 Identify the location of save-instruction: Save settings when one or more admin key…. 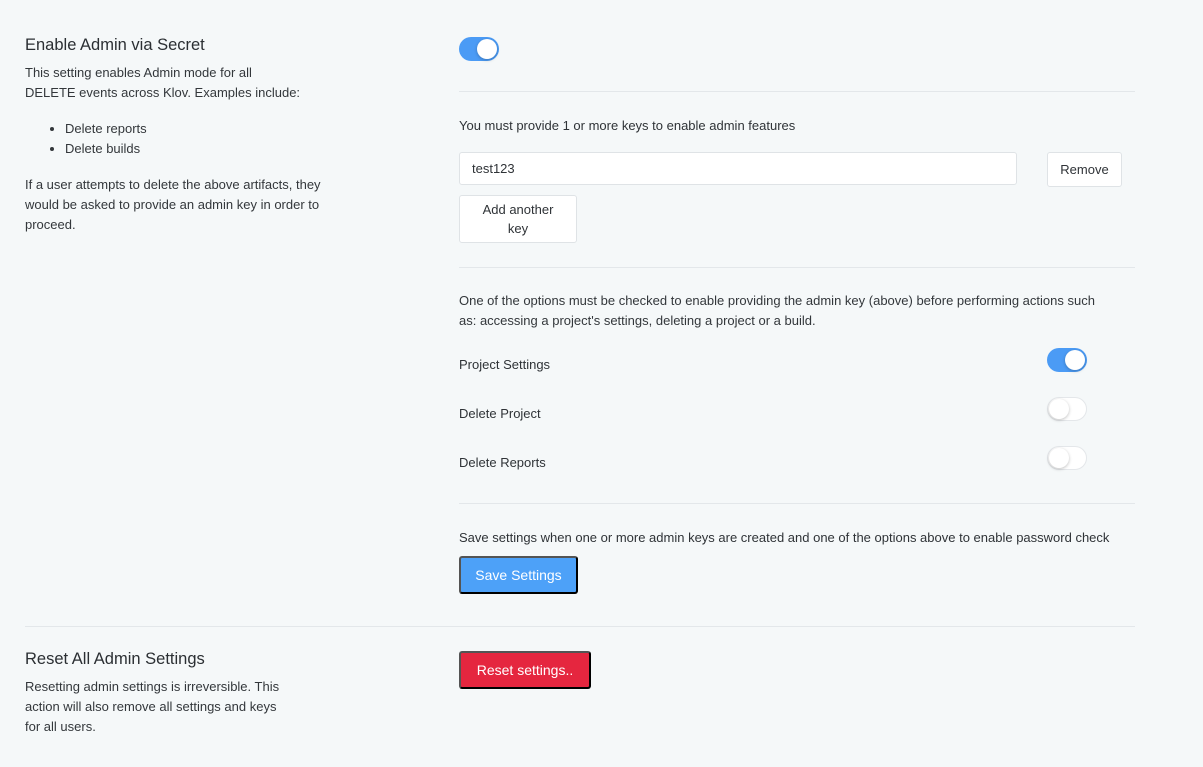
(784, 537).